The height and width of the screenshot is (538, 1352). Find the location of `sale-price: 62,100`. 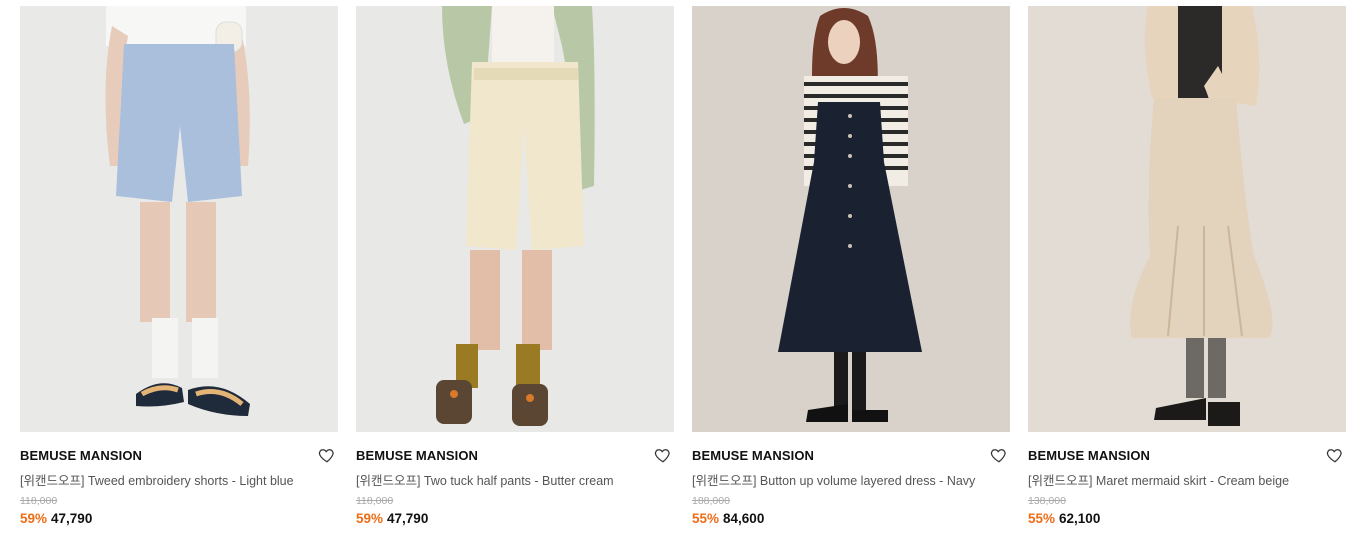

sale-price: 62,100 is located at coordinates (1080, 518).